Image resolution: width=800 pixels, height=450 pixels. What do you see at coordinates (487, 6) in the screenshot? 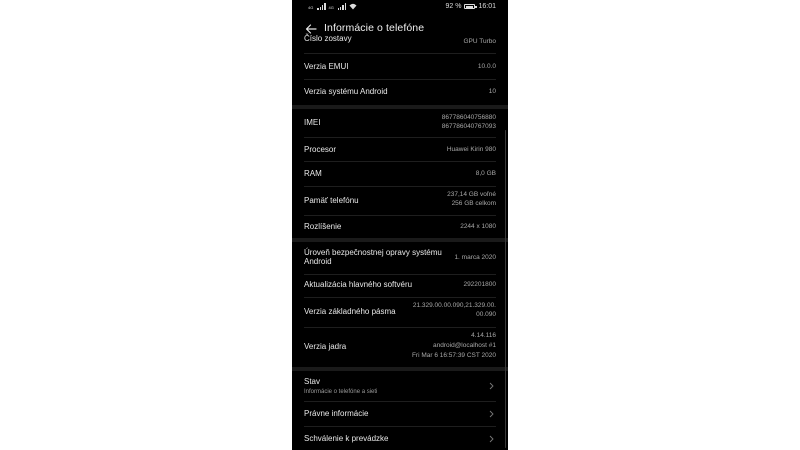
I see `clock: 16:01` at bounding box center [487, 6].